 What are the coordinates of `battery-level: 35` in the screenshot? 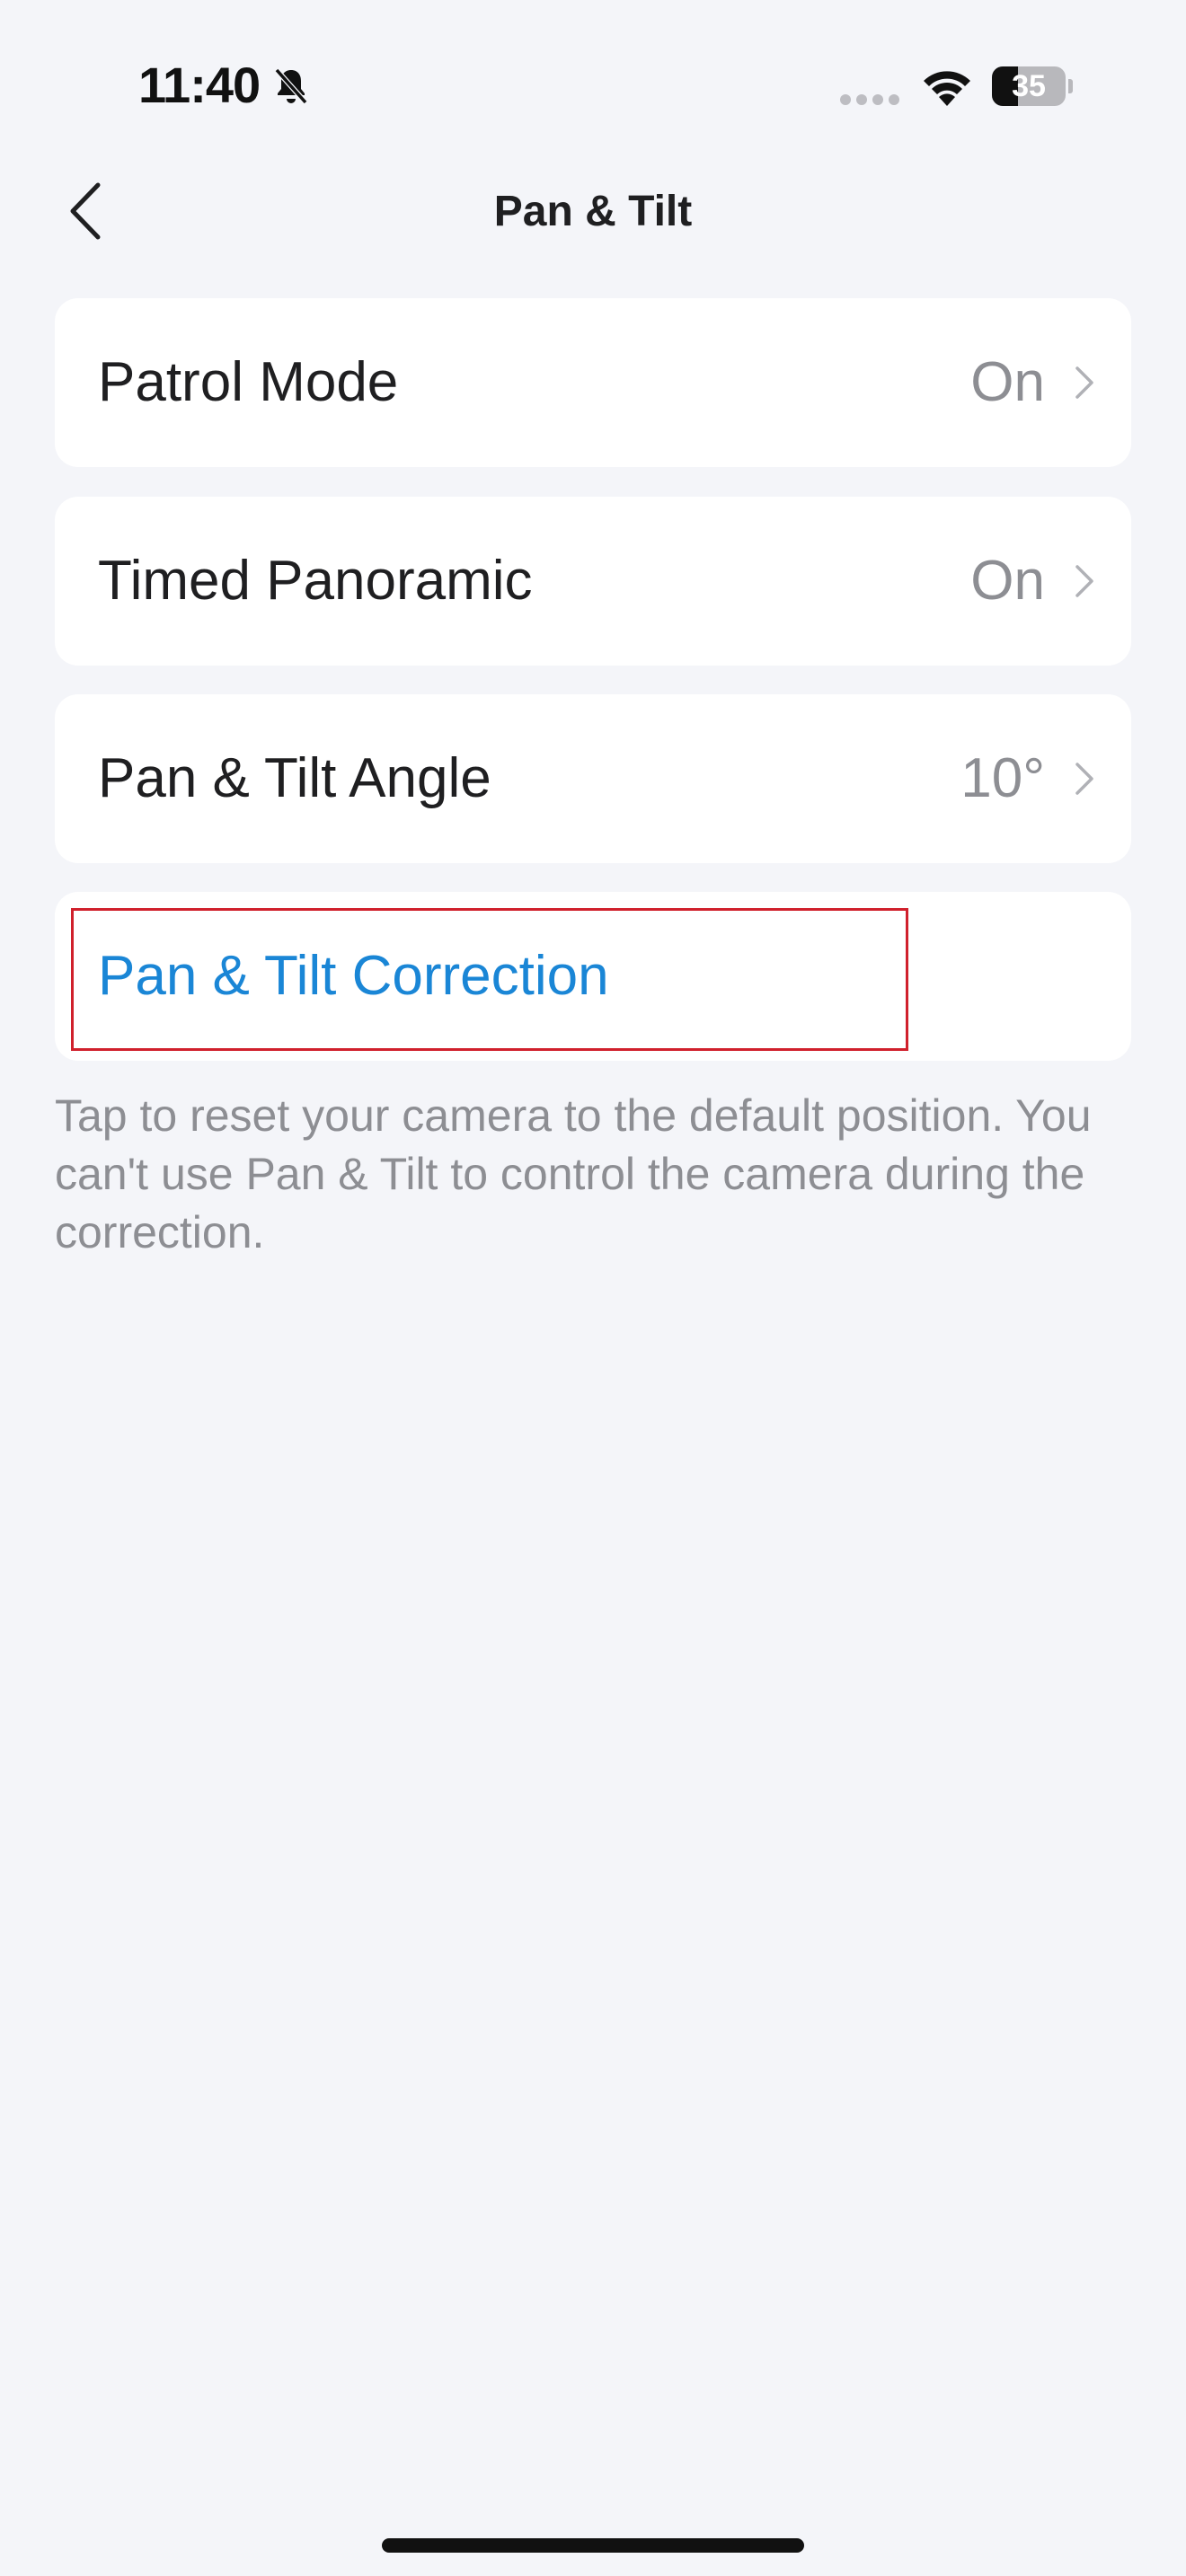 It's located at (1029, 86).